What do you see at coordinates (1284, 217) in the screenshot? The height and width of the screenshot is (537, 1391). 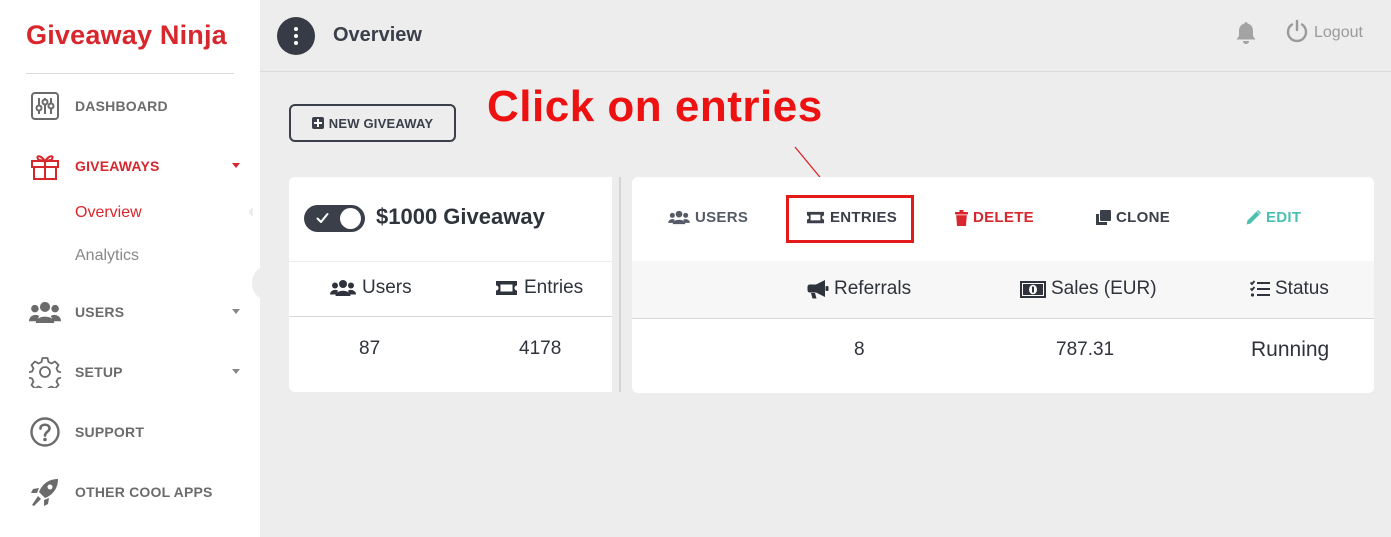 I see `edit-action-label: EDIT` at bounding box center [1284, 217].